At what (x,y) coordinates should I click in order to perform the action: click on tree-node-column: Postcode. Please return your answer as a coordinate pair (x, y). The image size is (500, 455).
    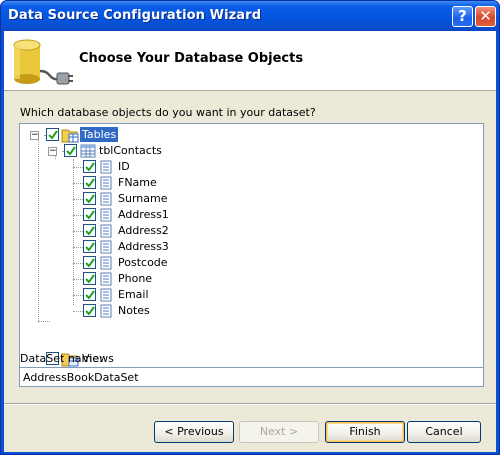
    Looking at the image, I should click on (120, 263).